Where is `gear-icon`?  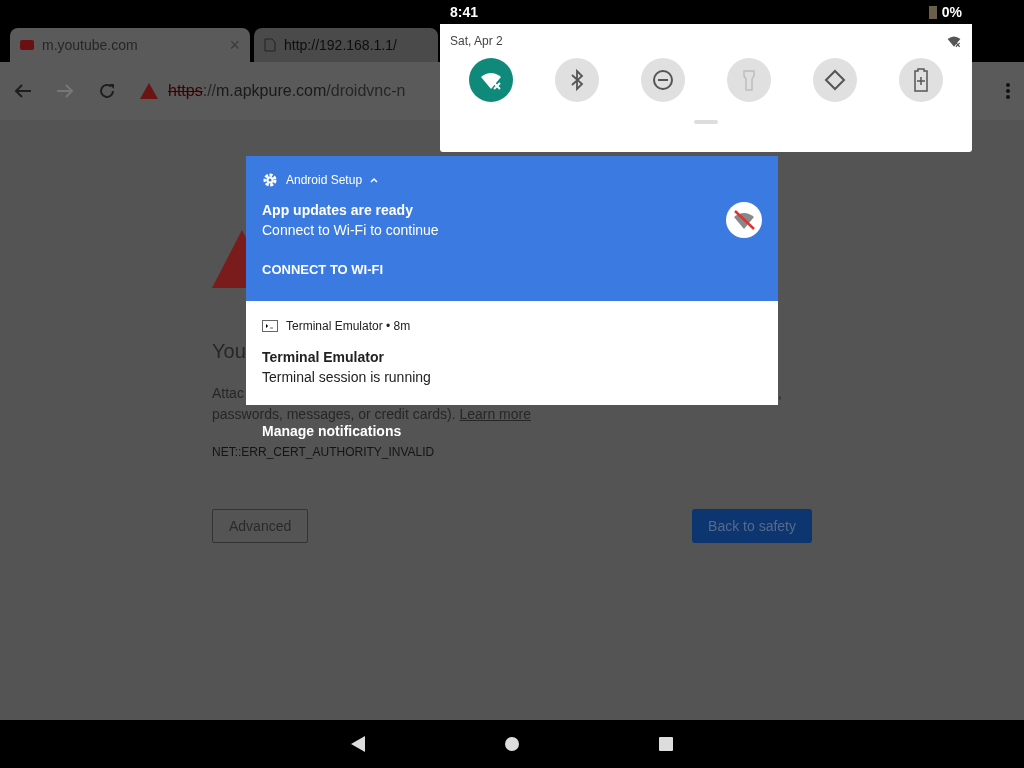
gear-icon is located at coordinates (270, 180).